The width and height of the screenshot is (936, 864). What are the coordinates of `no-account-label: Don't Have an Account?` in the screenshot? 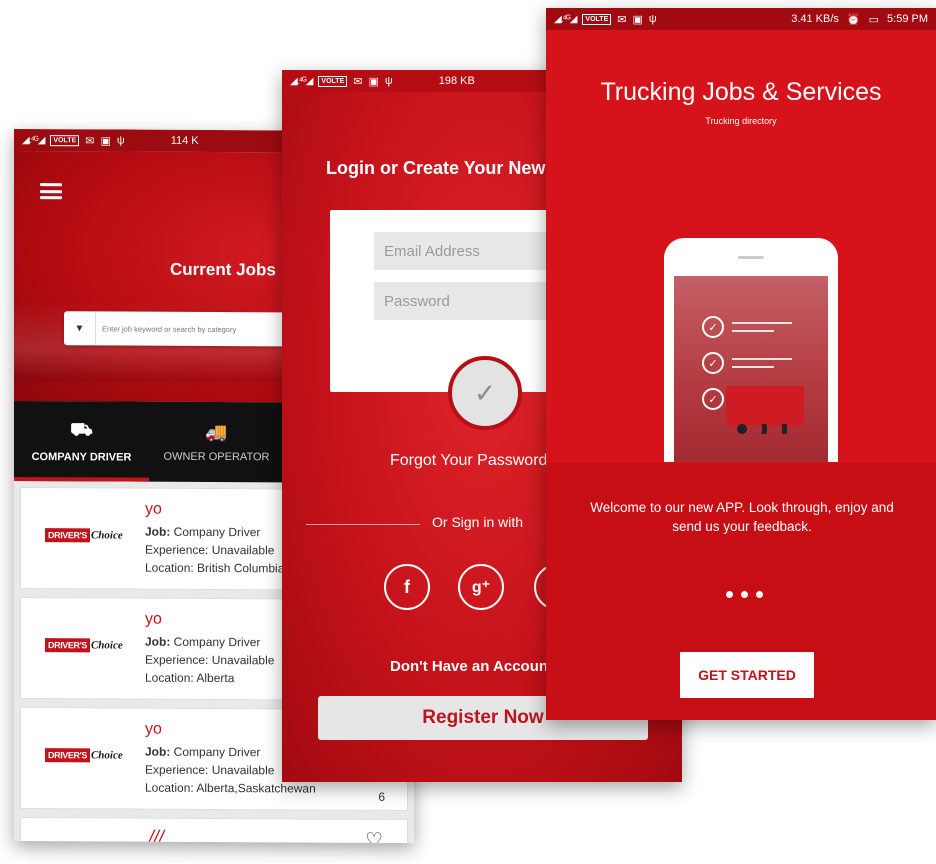 It's located at (476, 666).